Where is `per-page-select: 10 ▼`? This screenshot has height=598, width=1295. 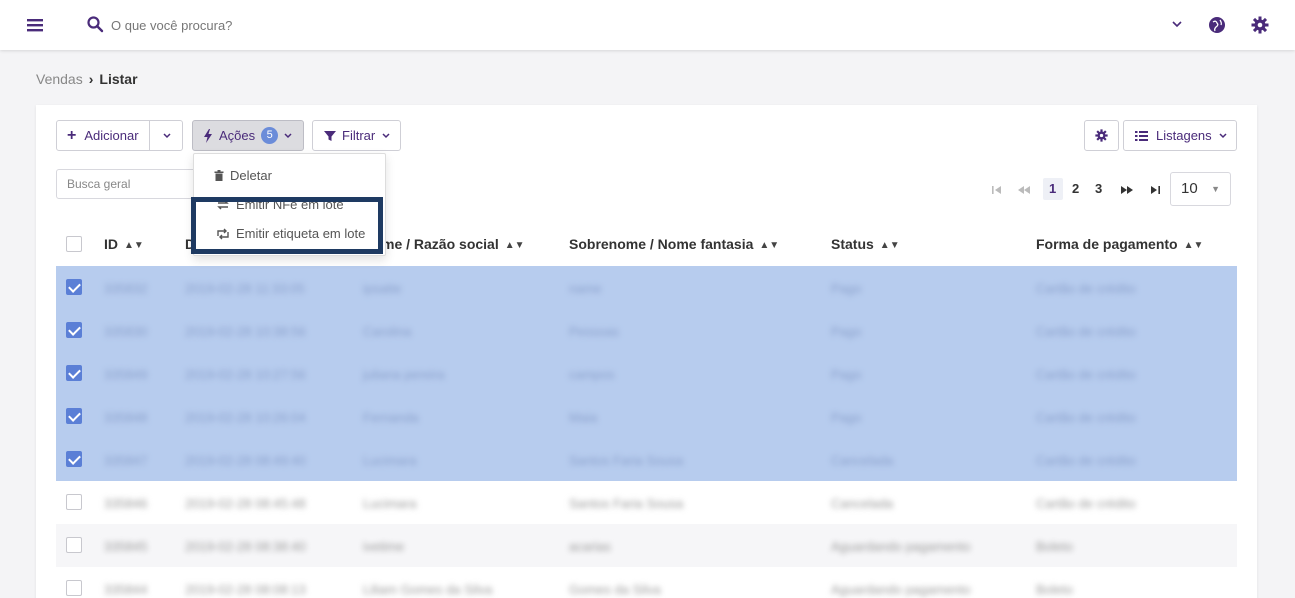
per-page-select: 10 ▼ is located at coordinates (1200, 189).